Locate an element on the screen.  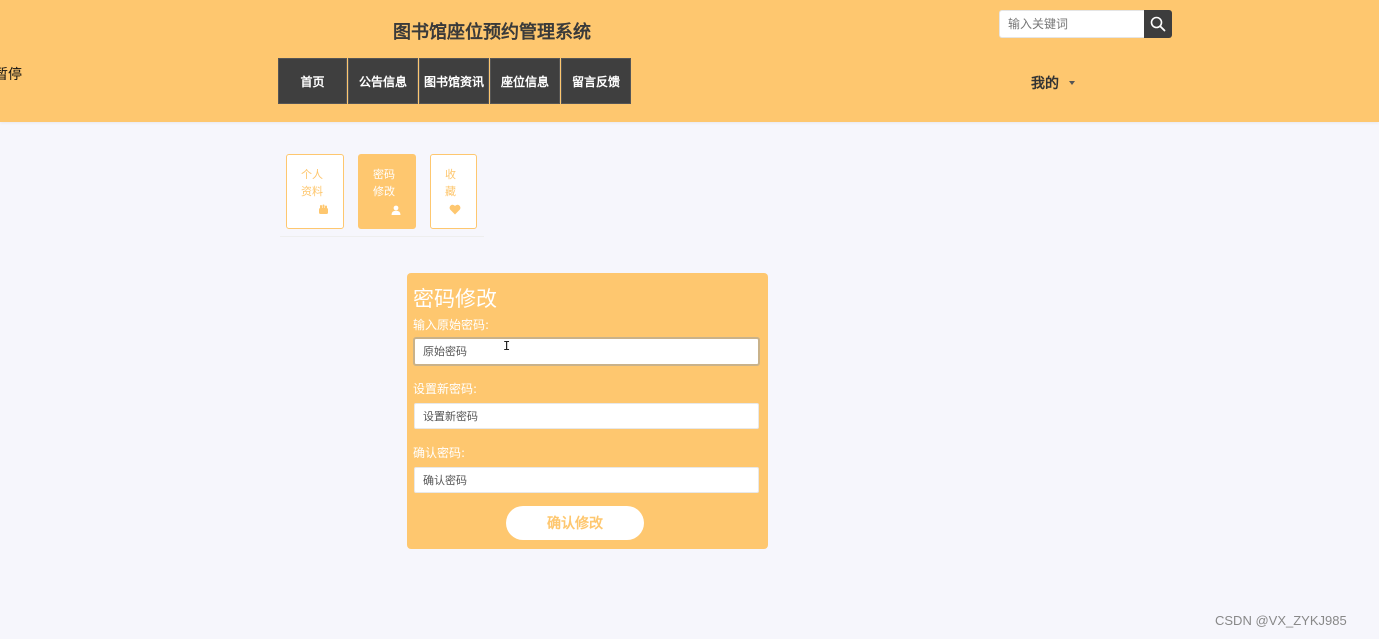
account-tabs: 个人资料 密码修改 收藏 is located at coordinates (382, 192).